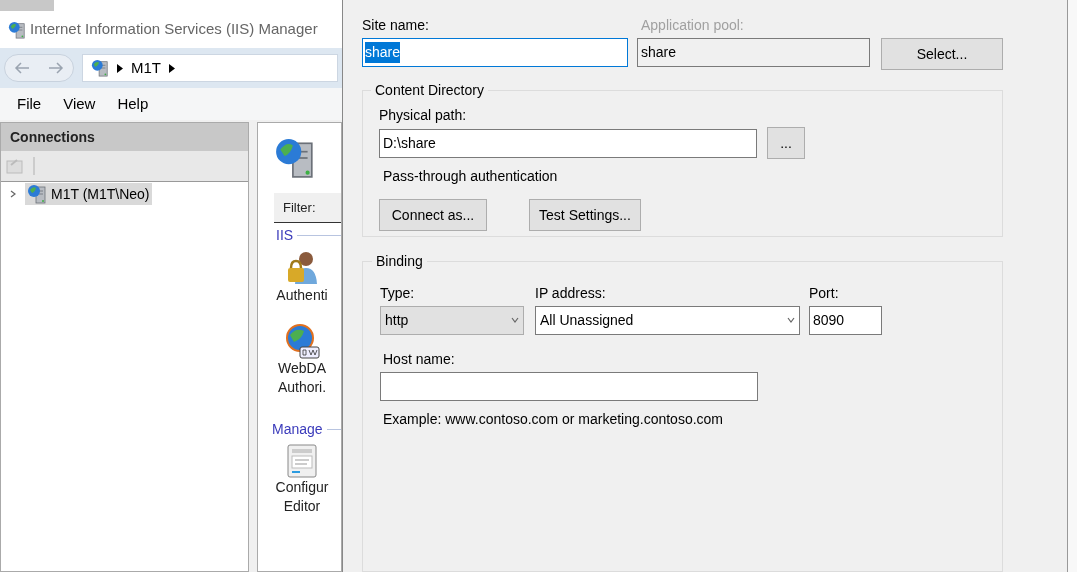 This screenshot has width=1077, height=572. Describe the element at coordinates (692, 25) in the screenshot. I see `field-label: Application pool:` at that location.